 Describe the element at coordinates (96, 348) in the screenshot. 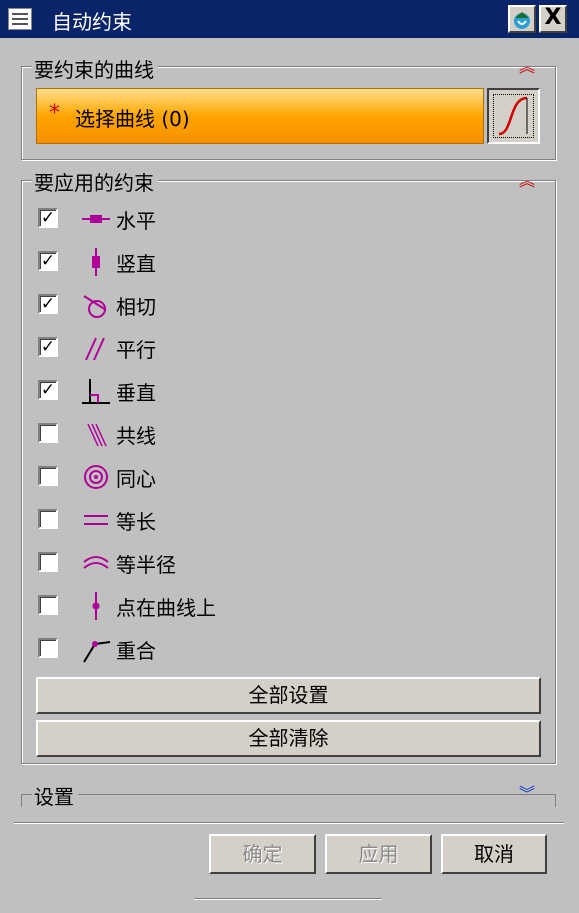

I see `parallel-icon` at that location.